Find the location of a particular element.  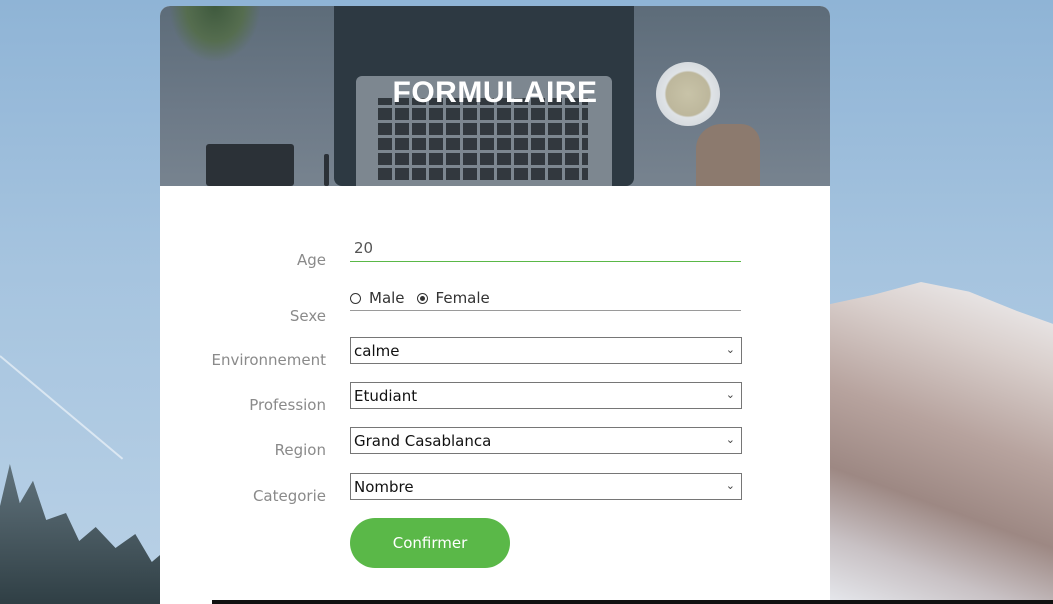

region-label: Region is located at coordinates (300, 450).